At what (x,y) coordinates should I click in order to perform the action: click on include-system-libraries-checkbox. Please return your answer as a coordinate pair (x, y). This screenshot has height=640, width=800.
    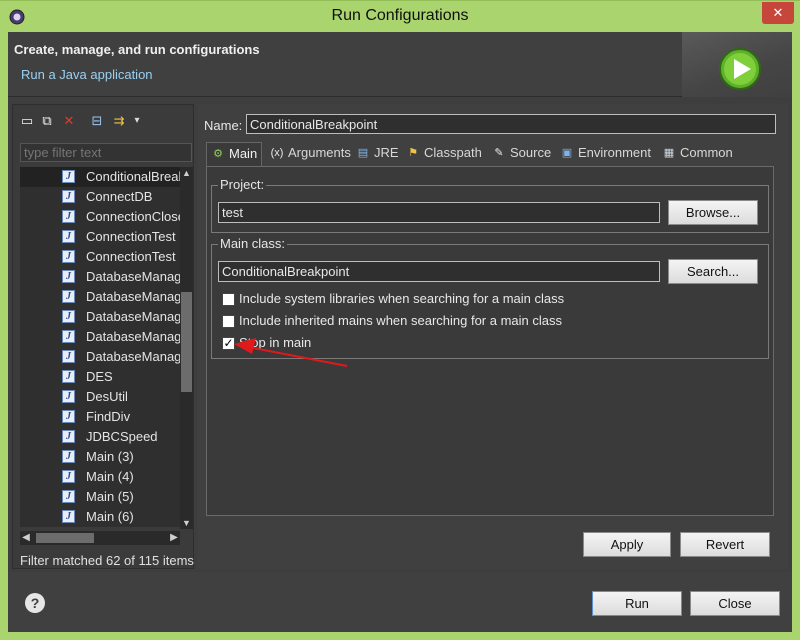
    Looking at the image, I should click on (228, 299).